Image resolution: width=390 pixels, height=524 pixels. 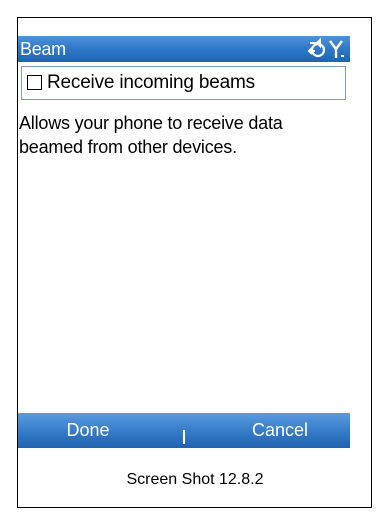 I want to click on softkey-divider, so click(x=184, y=437).